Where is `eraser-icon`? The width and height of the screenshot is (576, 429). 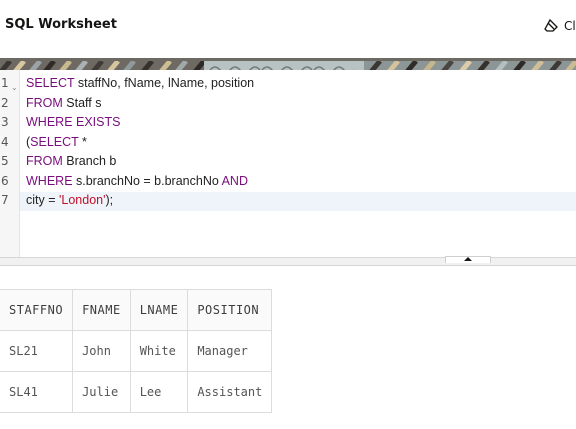 eraser-icon is located at coordinates (552, 26).